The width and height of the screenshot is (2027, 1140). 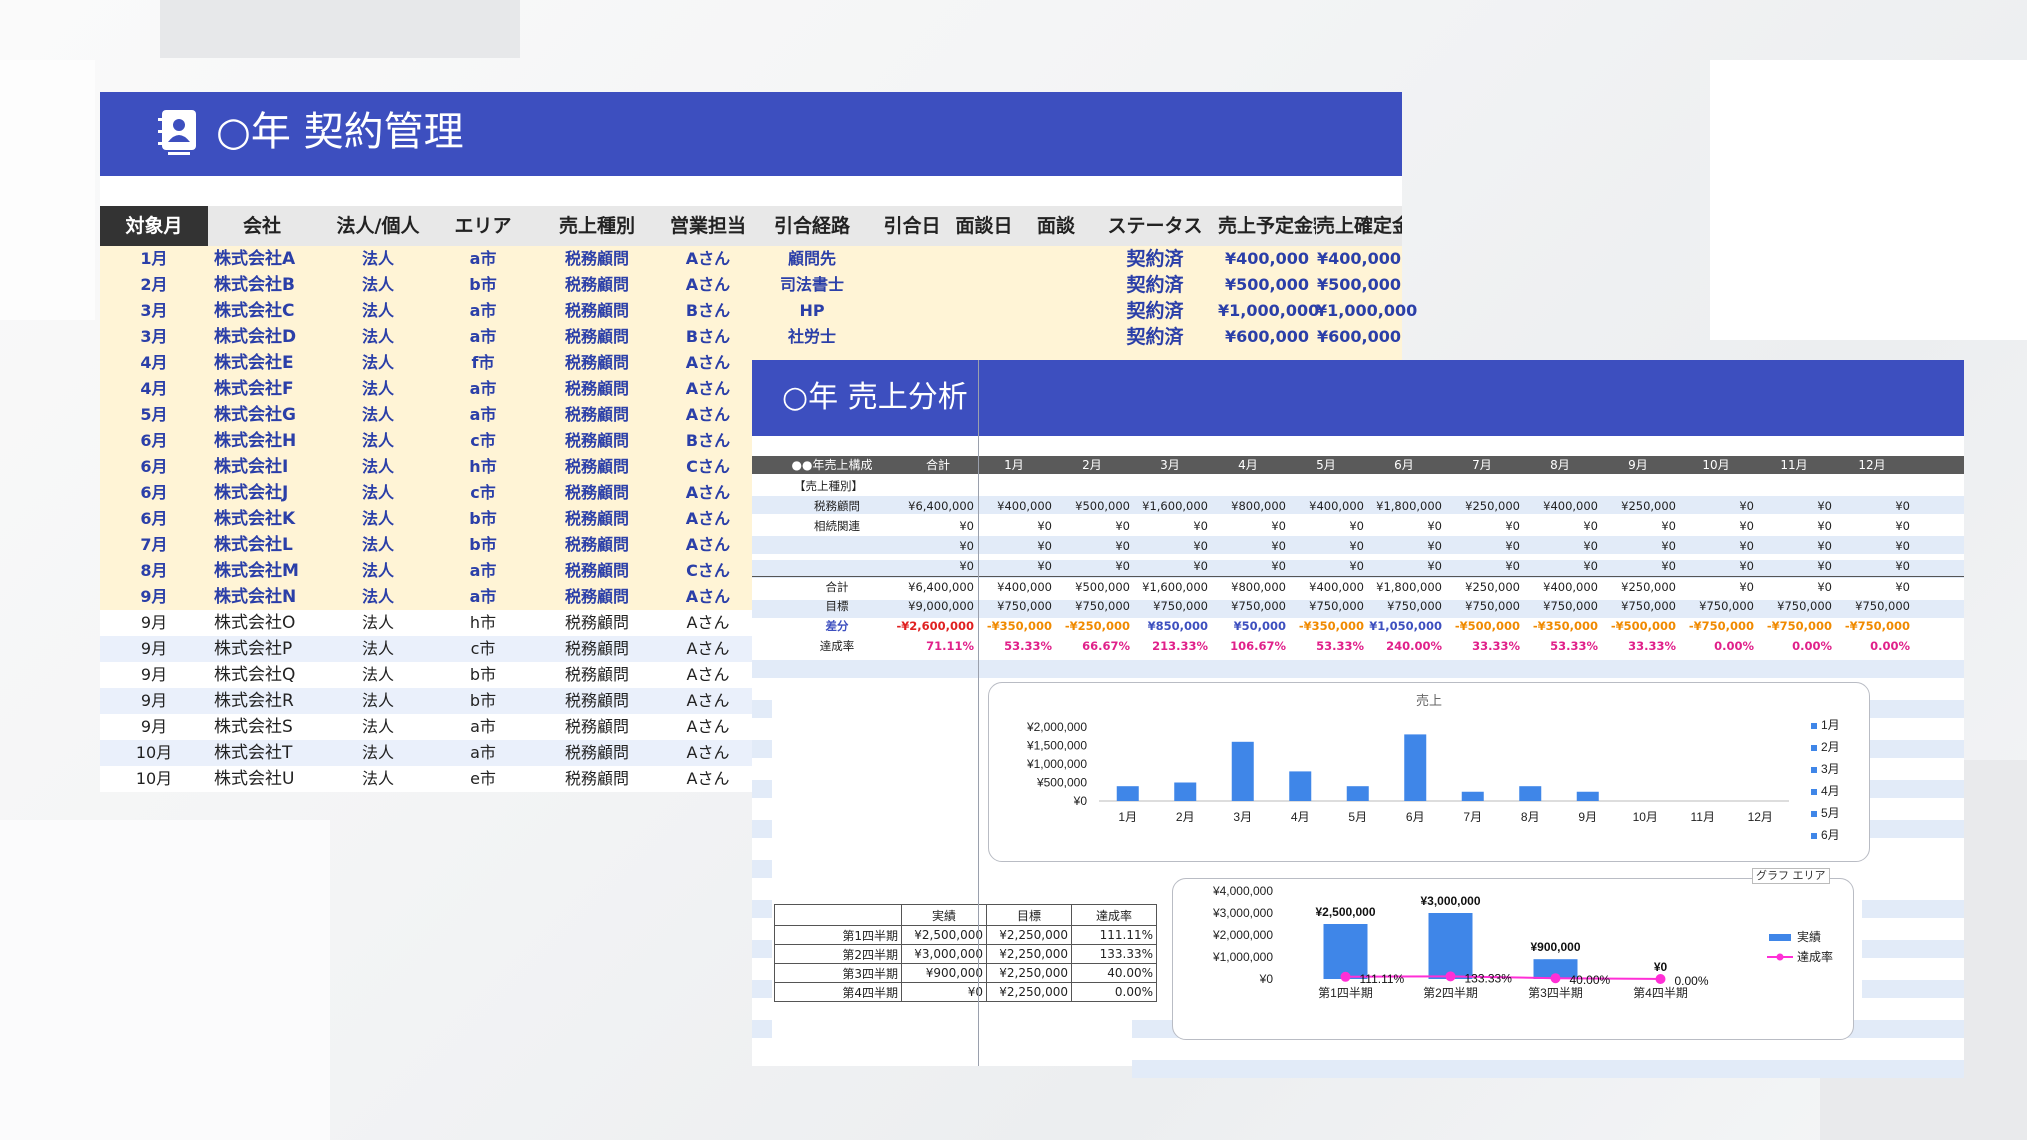 I want to click on column-header: 対象月, so click(x=154, y=226).